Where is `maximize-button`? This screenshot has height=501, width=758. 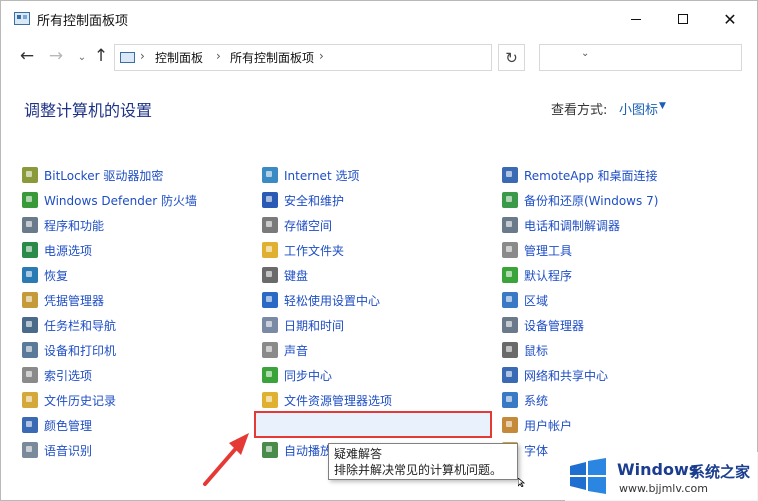 maximize-button is located at coordinates (683, 19).